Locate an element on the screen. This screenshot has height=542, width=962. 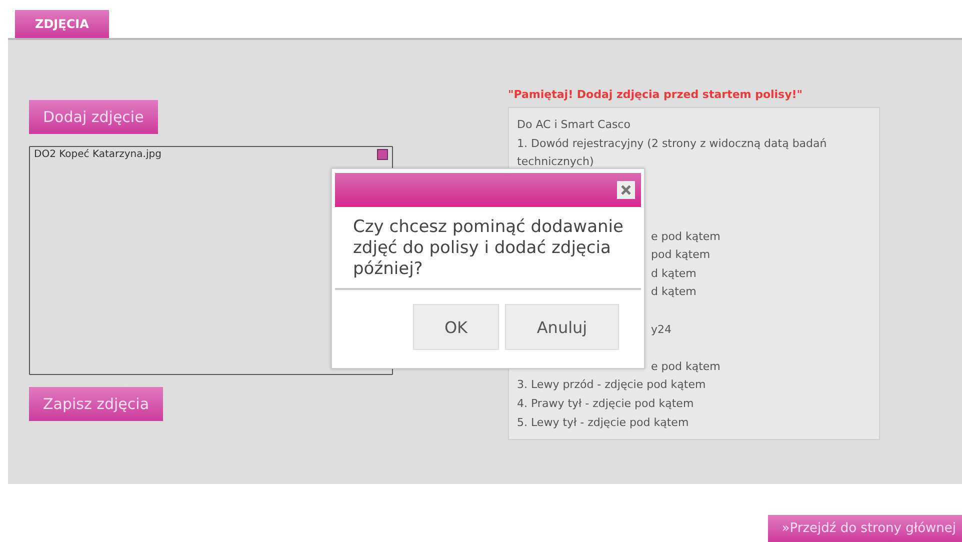
info-line: y24 is located at coordinates (661, 329).